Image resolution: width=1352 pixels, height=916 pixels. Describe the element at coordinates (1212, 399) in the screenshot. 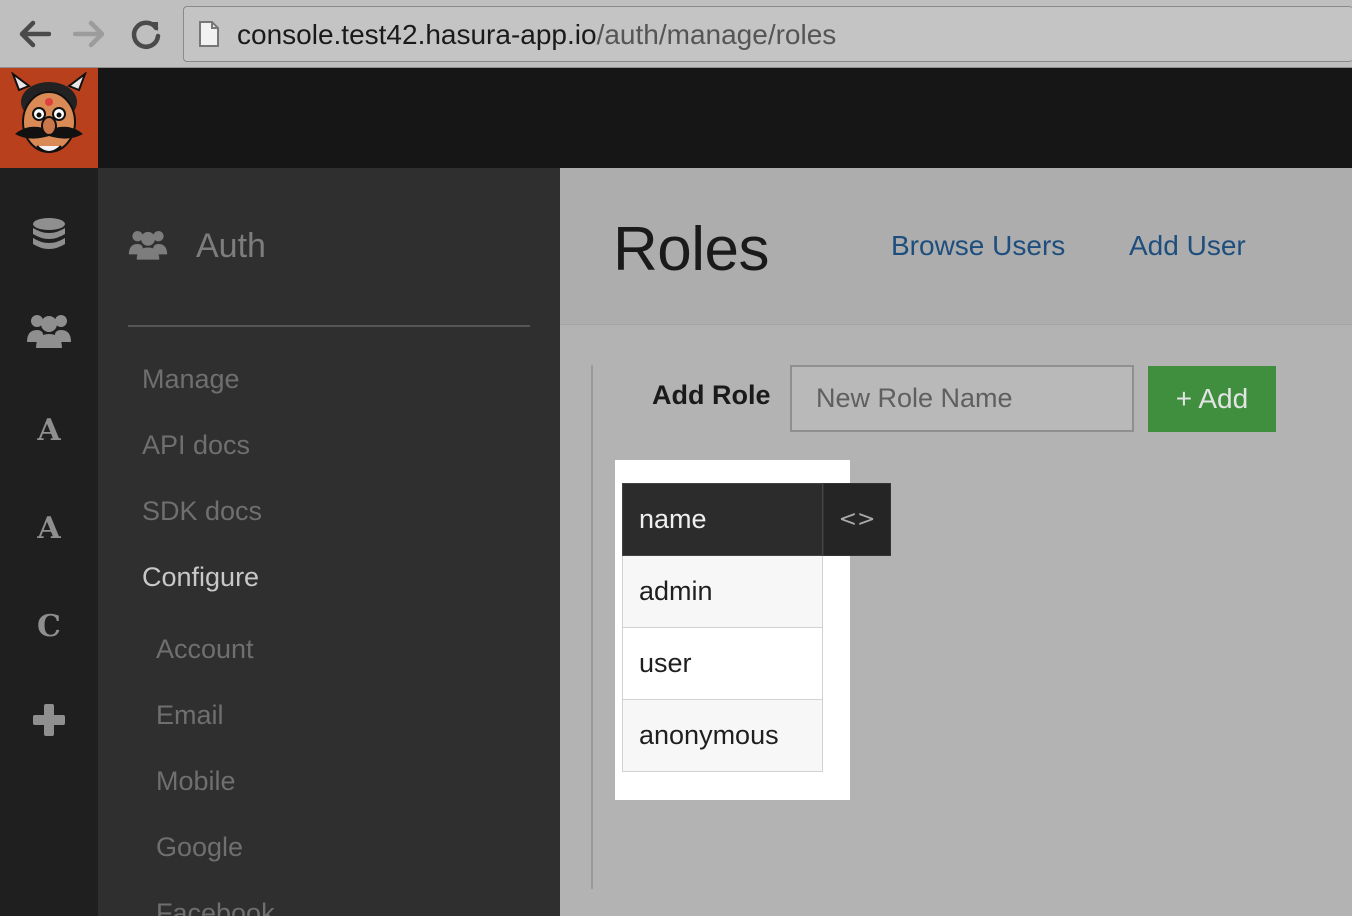

I see `add-role-button: + Add` at that location.